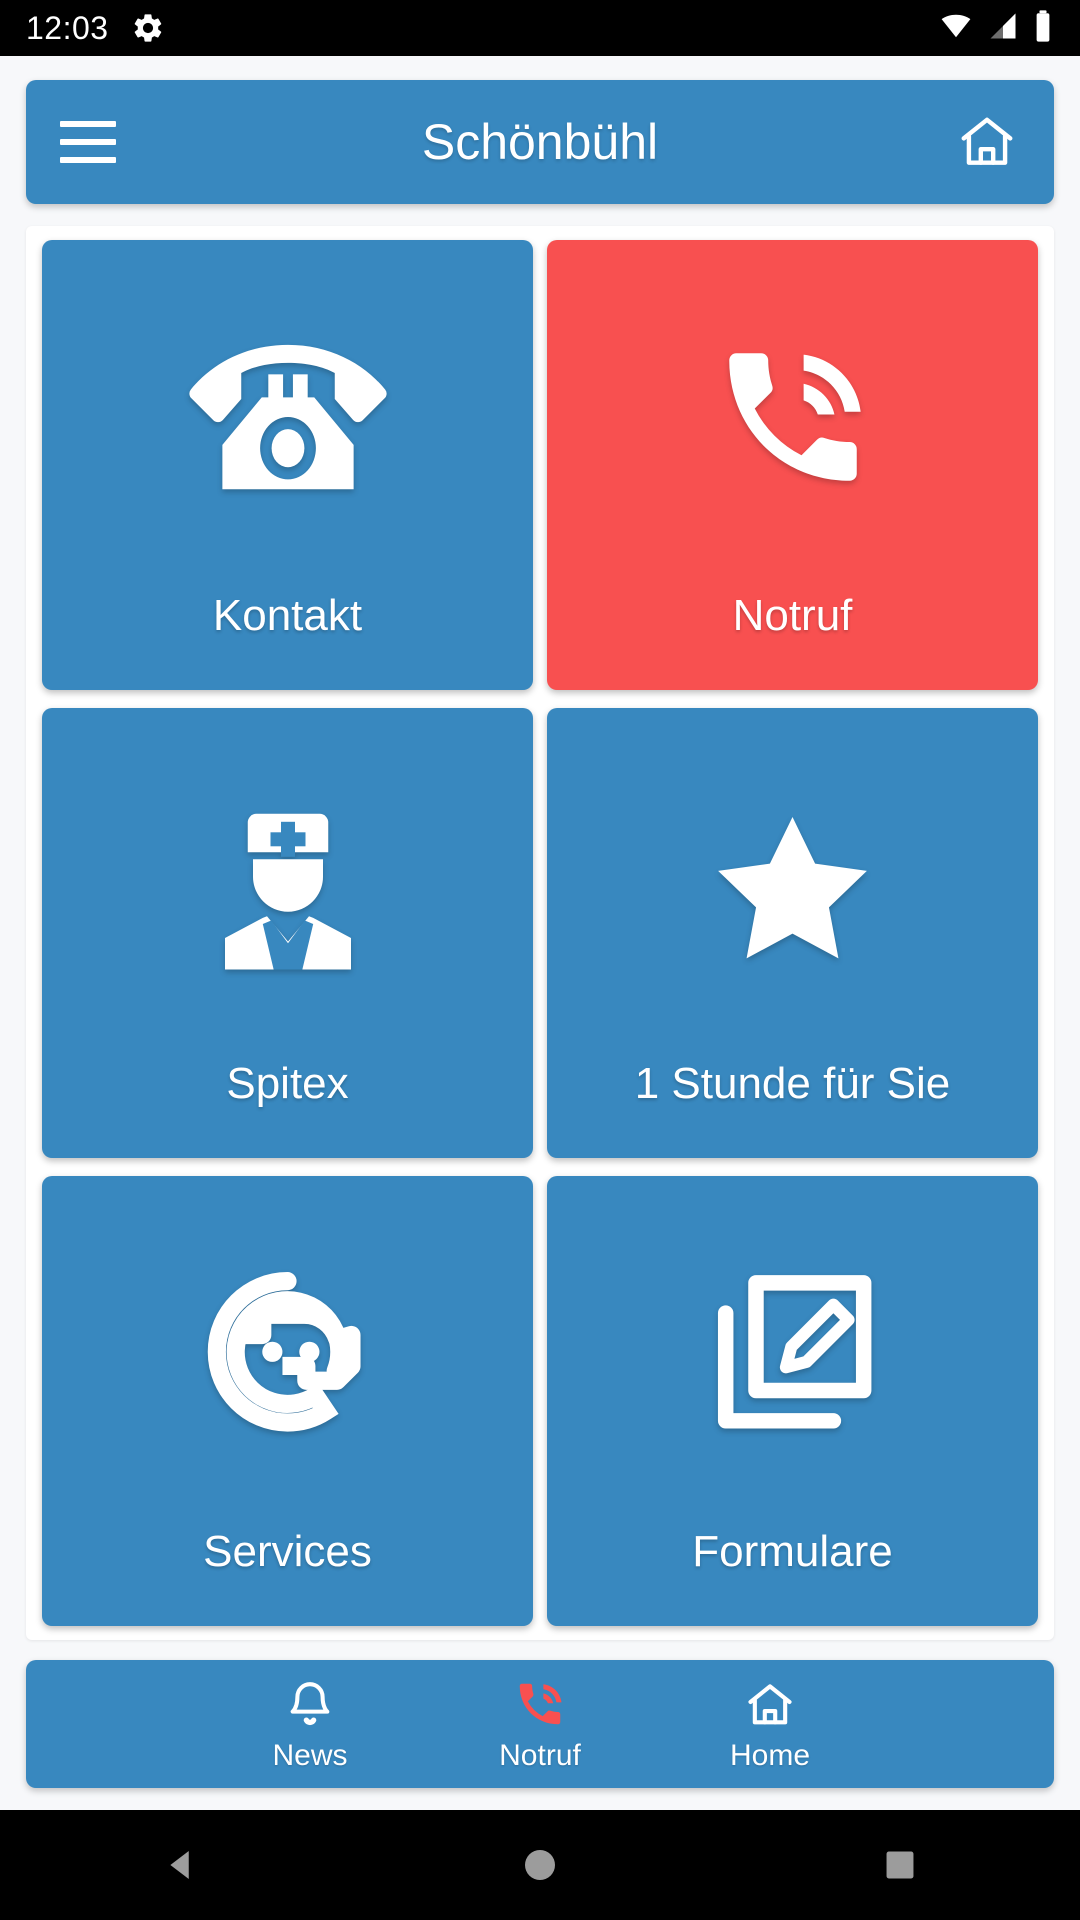 The width and height of the screenshot is (1080, 1920). I want to click on status-bar-clock: 12:03, so click(67, 27).